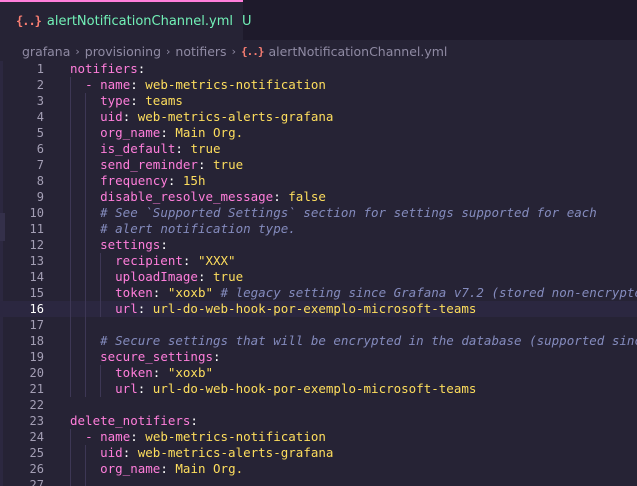  What do you see at coordinates (36, 341) in the screenshot?
I see `line-number: 18` at bounding box center [36, 341].